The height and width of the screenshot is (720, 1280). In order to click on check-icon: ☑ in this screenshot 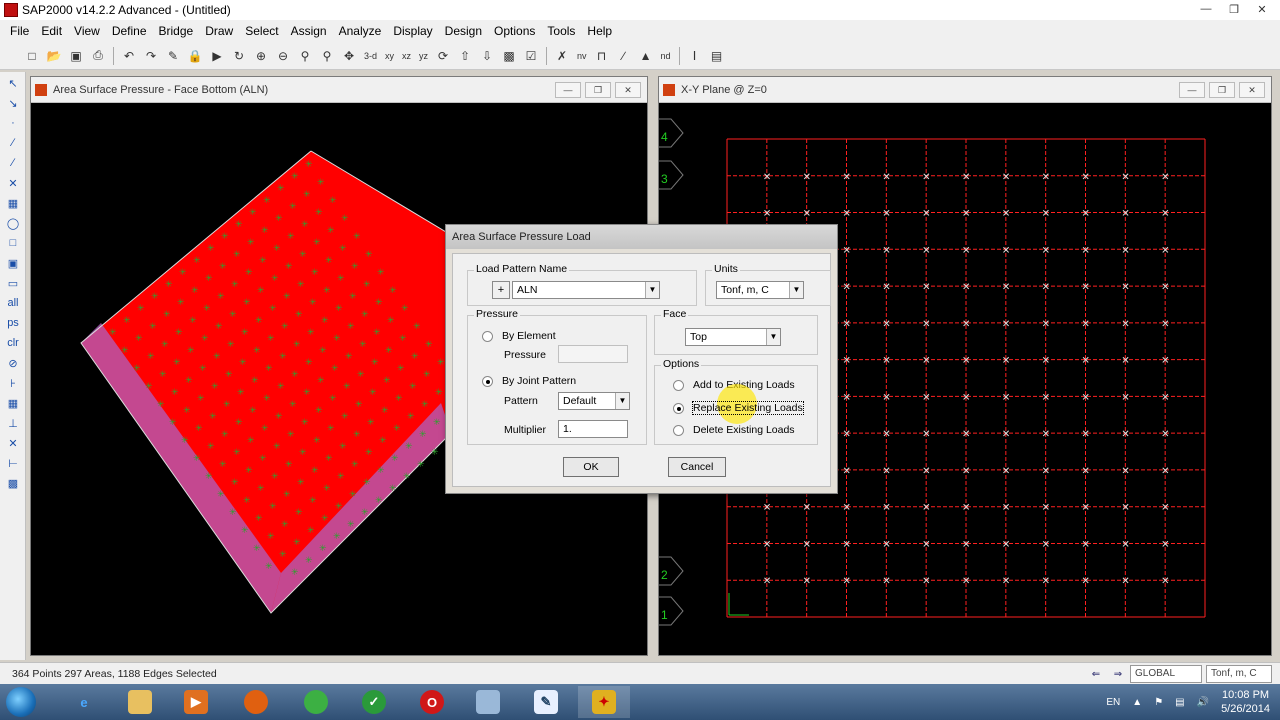, I will do `click(531, 56)`.